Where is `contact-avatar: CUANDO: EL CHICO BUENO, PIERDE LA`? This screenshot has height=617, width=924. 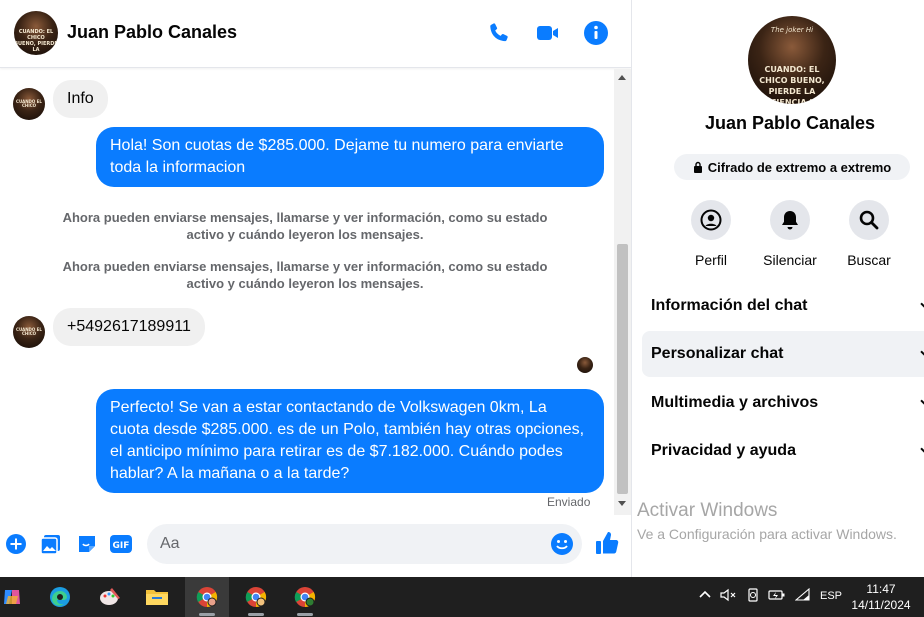 contact-avatar: CUANDO: EL CHICO BUENO, PIERDE LA is located at coordinates (36, 33).